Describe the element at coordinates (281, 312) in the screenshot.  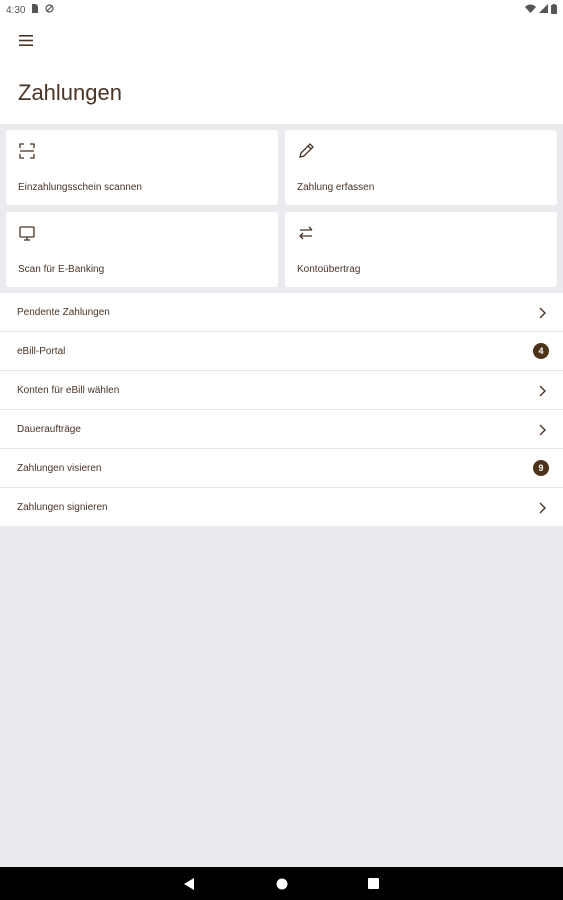
I see `list-item-pending-payments: Pendente Zahlungen` at that location.